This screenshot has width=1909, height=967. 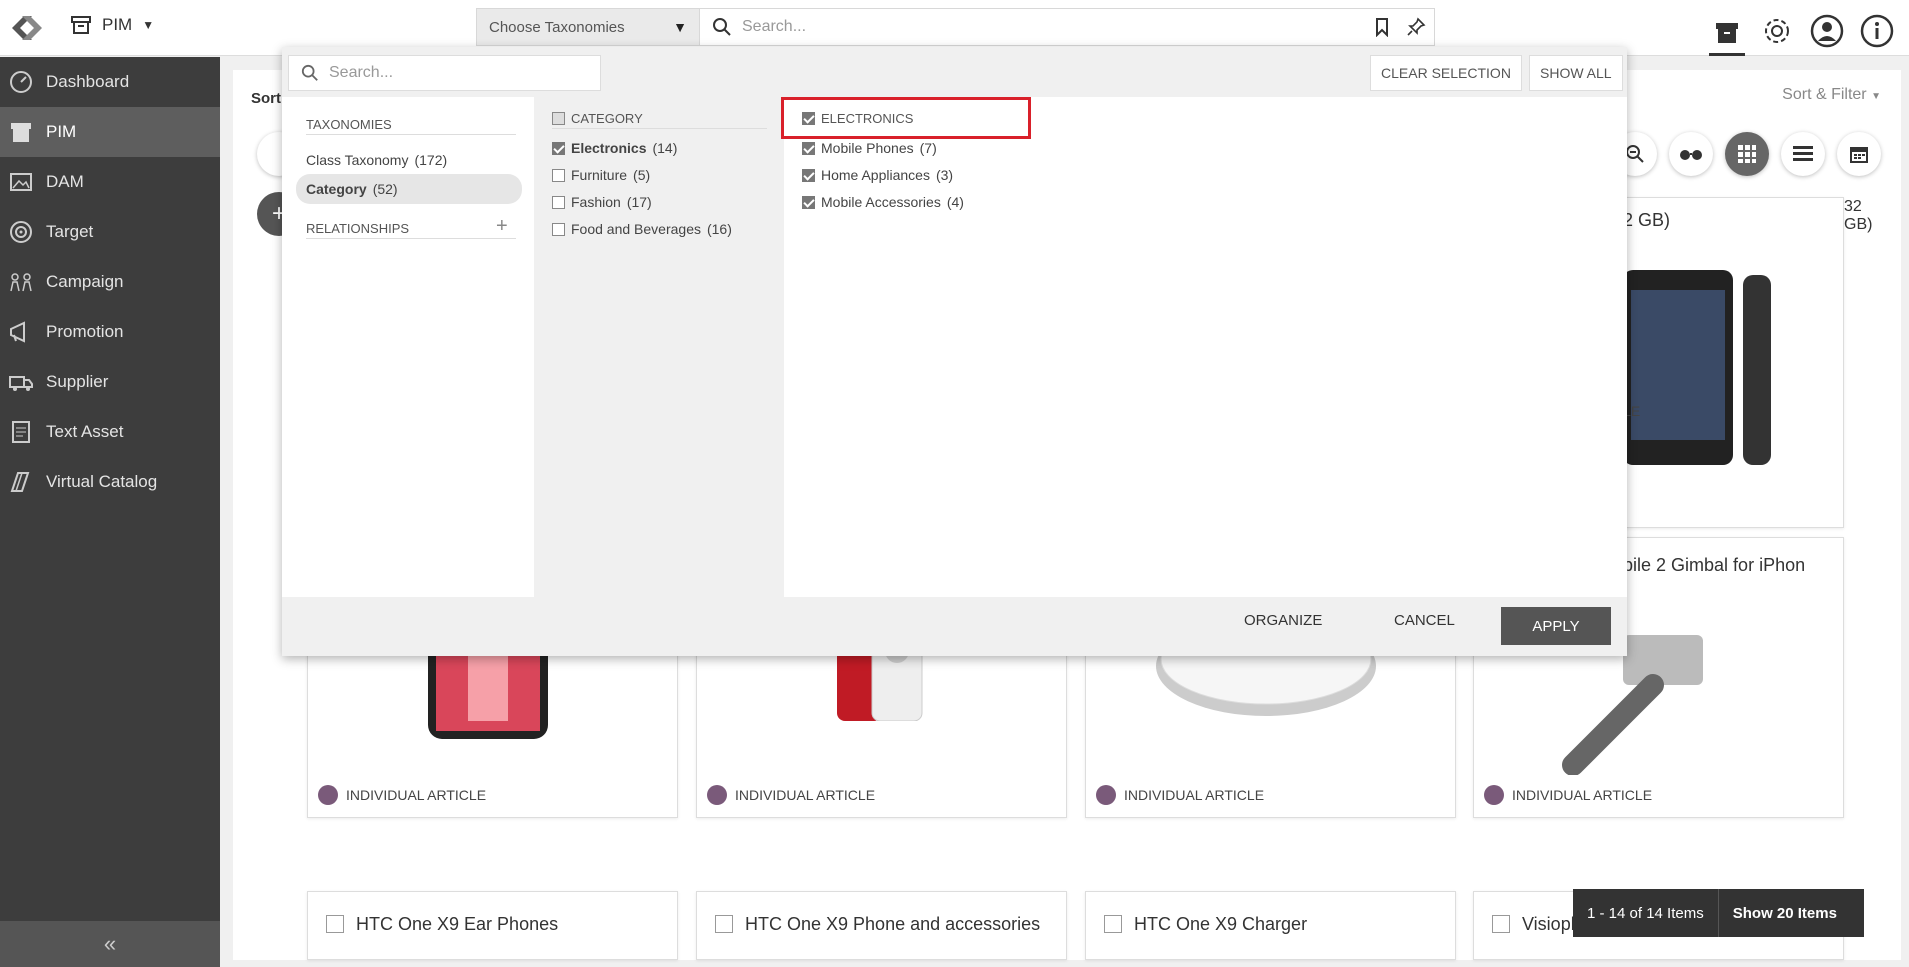 I want to click on pin-icon, so click(x=1416, y=27).